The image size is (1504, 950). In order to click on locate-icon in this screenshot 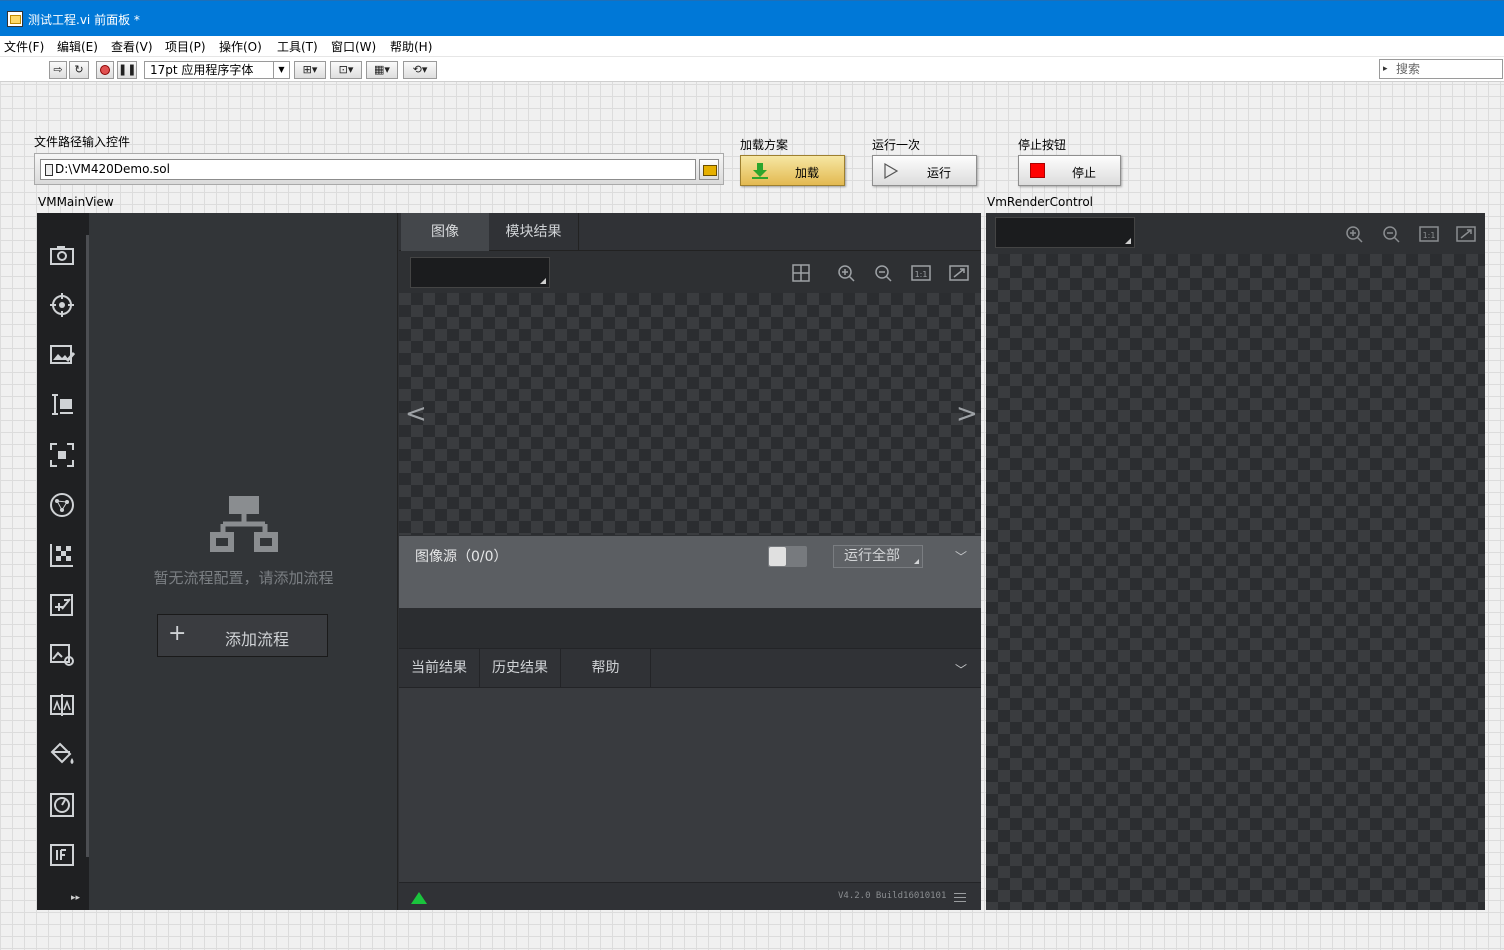, I will do `click(62, 305)`.